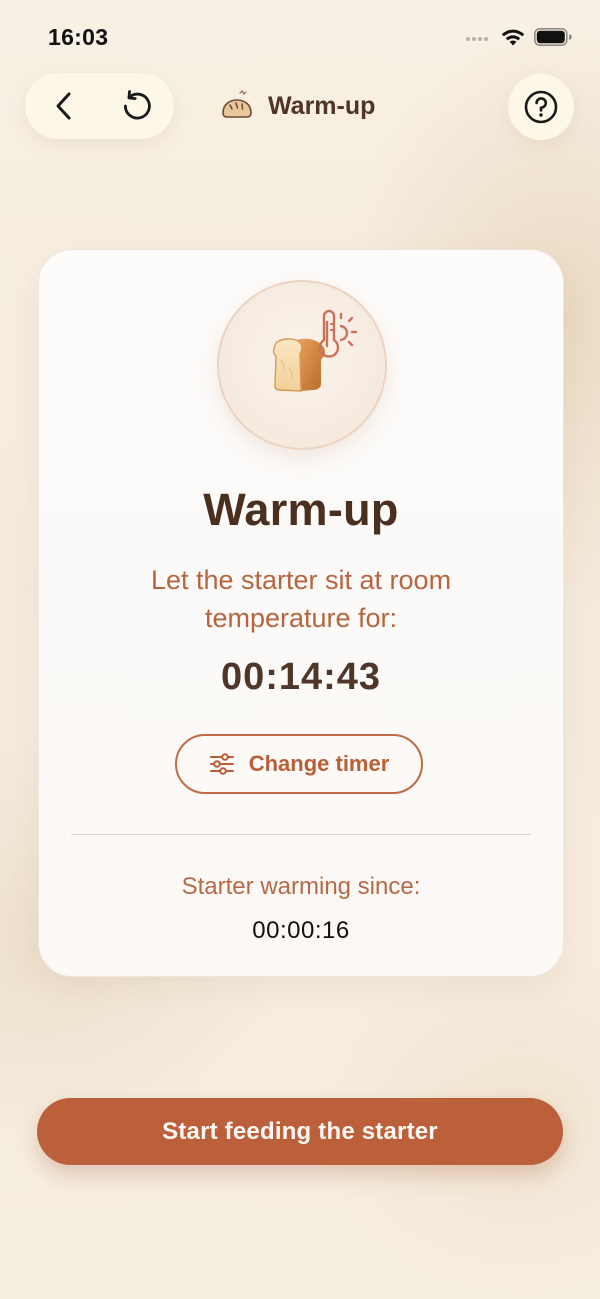  What do you see at coordinates (322, 105) in the screenshot?
I see `nav-title: Warm-up` at bounding box center [322, 105].